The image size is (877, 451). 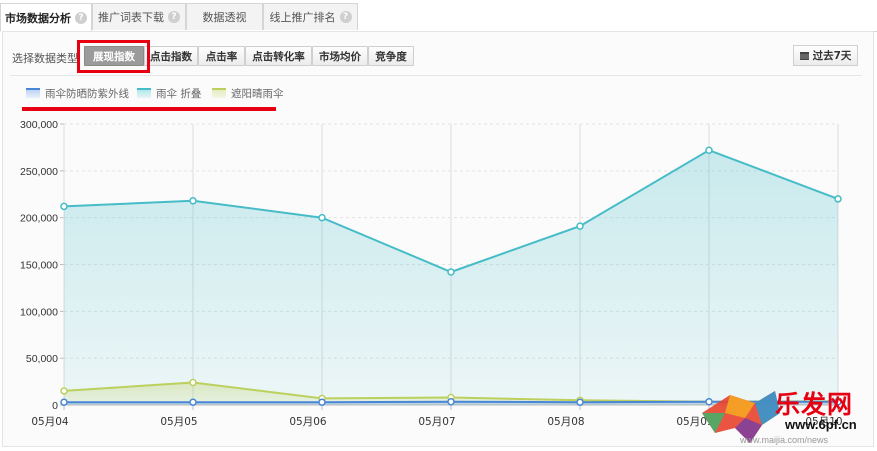 What do you see at coordinates (178, 422) in the screenshot?
I see `x-tick-label: 05月05` at bounding box center [178, 422].